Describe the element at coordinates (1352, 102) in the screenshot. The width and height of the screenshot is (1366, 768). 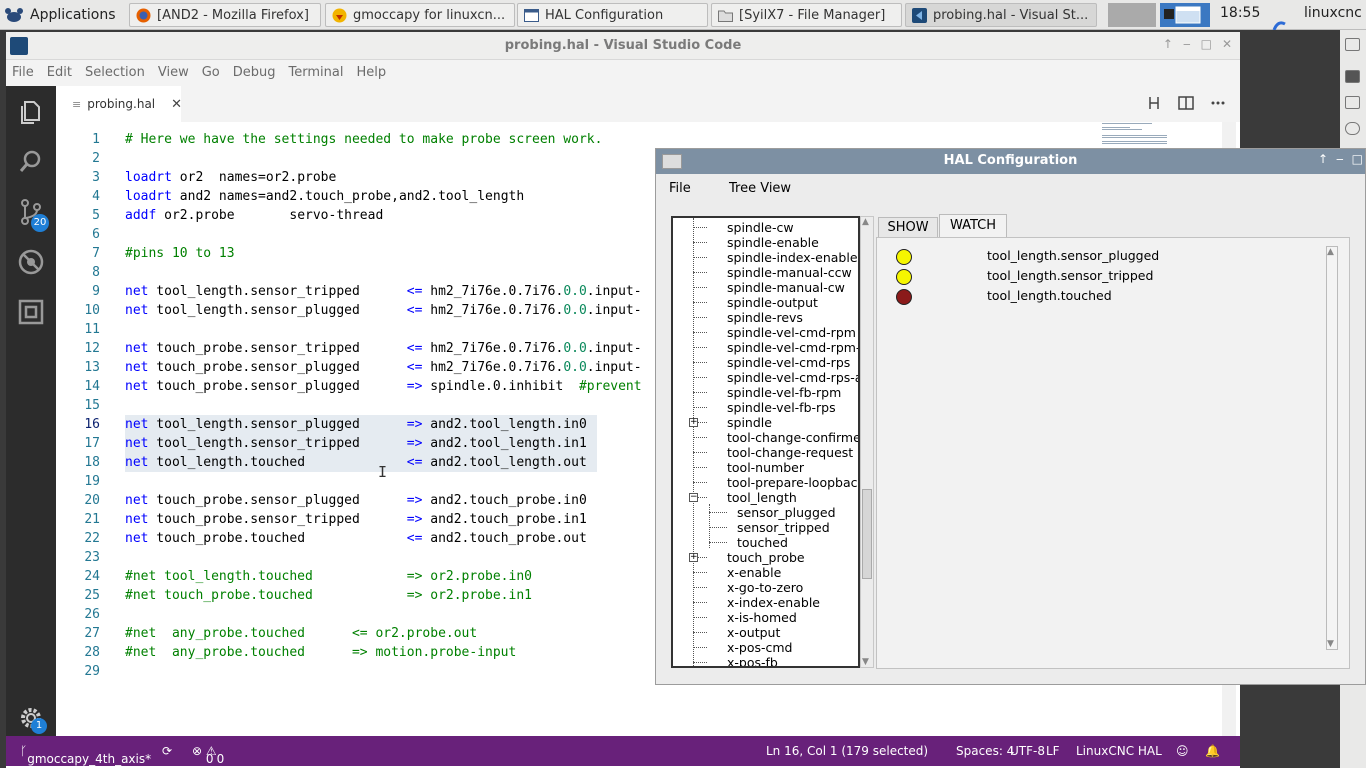
I see `drive-icon` at that location.